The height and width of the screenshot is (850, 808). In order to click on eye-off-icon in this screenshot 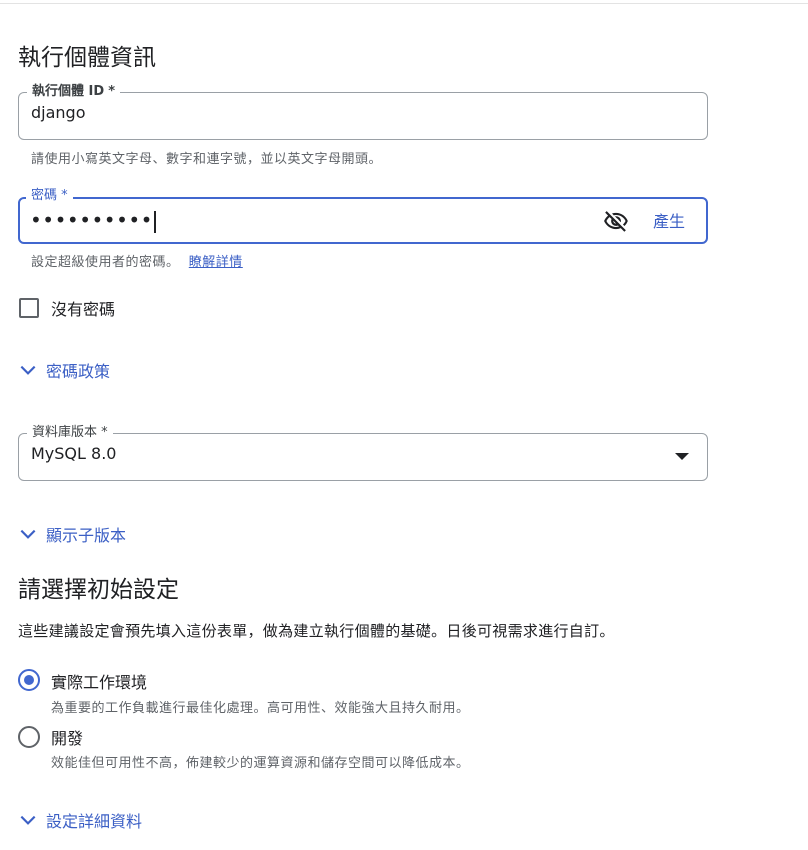, I will do `click(616, 221)`.